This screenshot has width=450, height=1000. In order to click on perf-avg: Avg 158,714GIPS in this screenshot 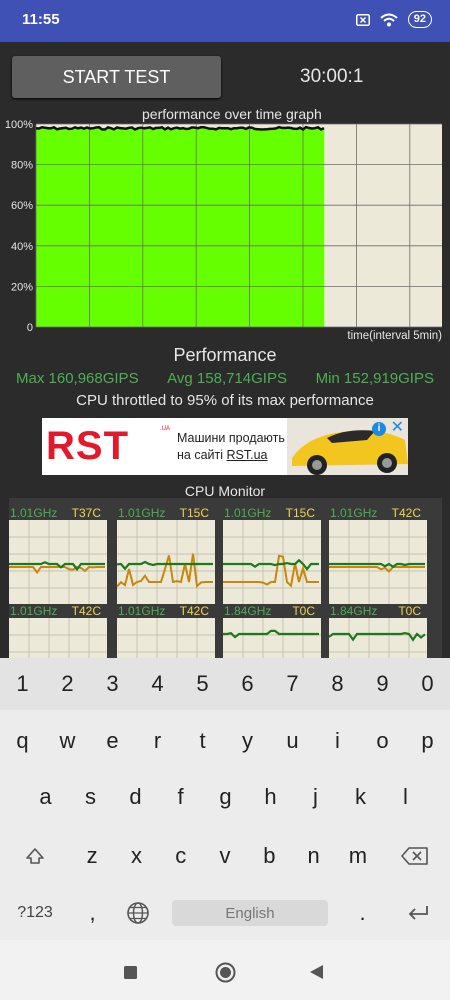, I will do `click(227, 378)`.